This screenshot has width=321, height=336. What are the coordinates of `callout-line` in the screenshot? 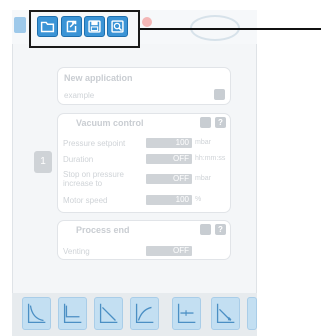 It's located at (230, 29).